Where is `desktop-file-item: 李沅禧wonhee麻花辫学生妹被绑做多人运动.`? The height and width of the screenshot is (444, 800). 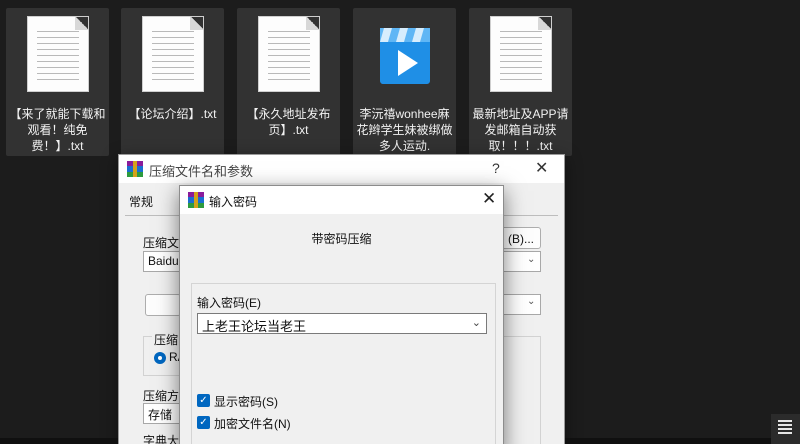
desktop-file-item: 李沅禧wonhee麻花辫学生妹被绑做多人运动. is located at coordinates (404, 82).